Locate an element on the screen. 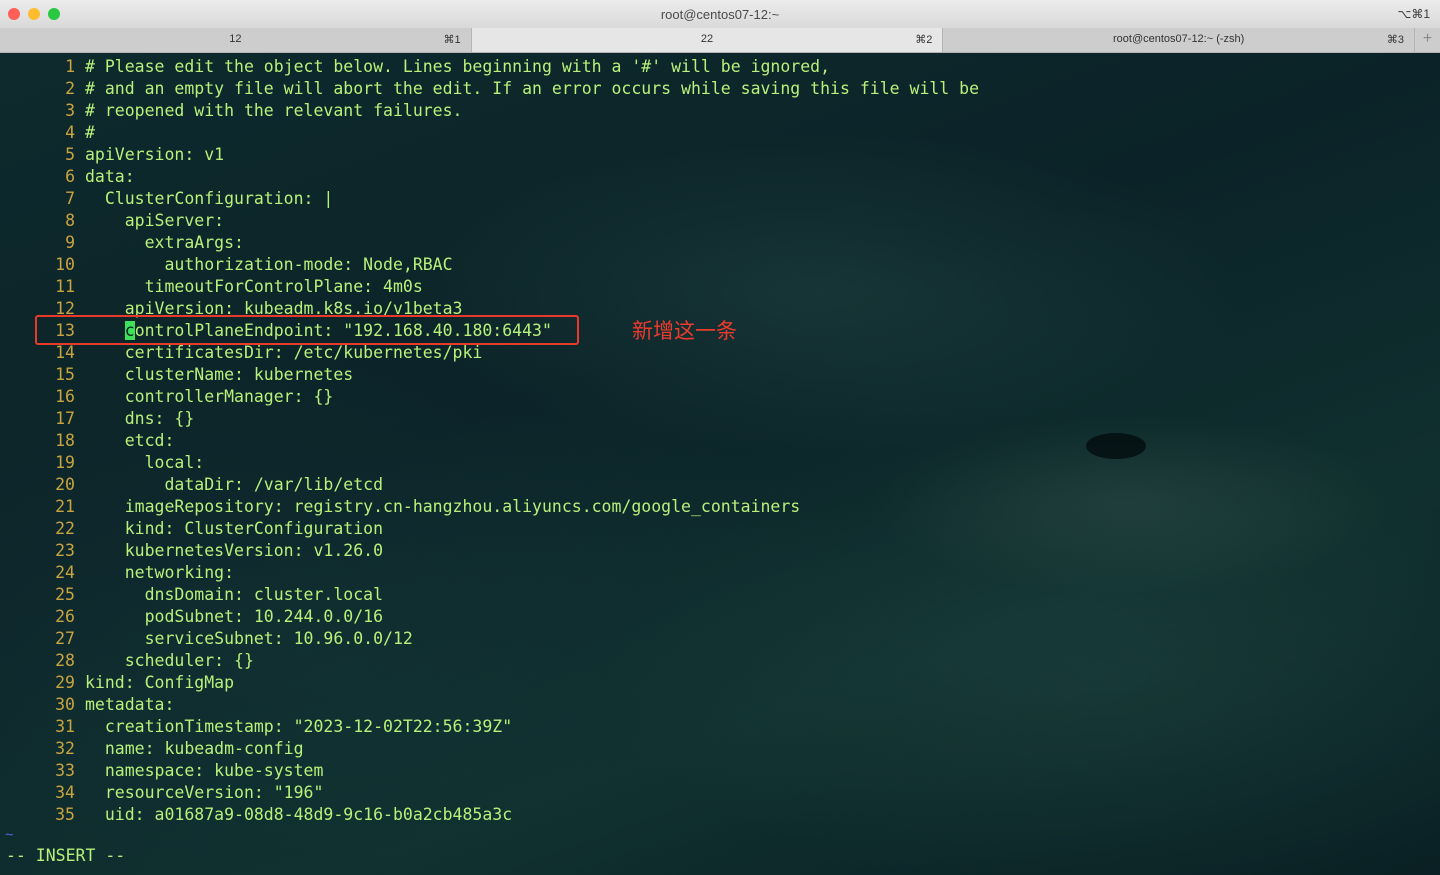 The image size is (1440, 875). line-text: dns: {} is located at coordinates (140, 418).